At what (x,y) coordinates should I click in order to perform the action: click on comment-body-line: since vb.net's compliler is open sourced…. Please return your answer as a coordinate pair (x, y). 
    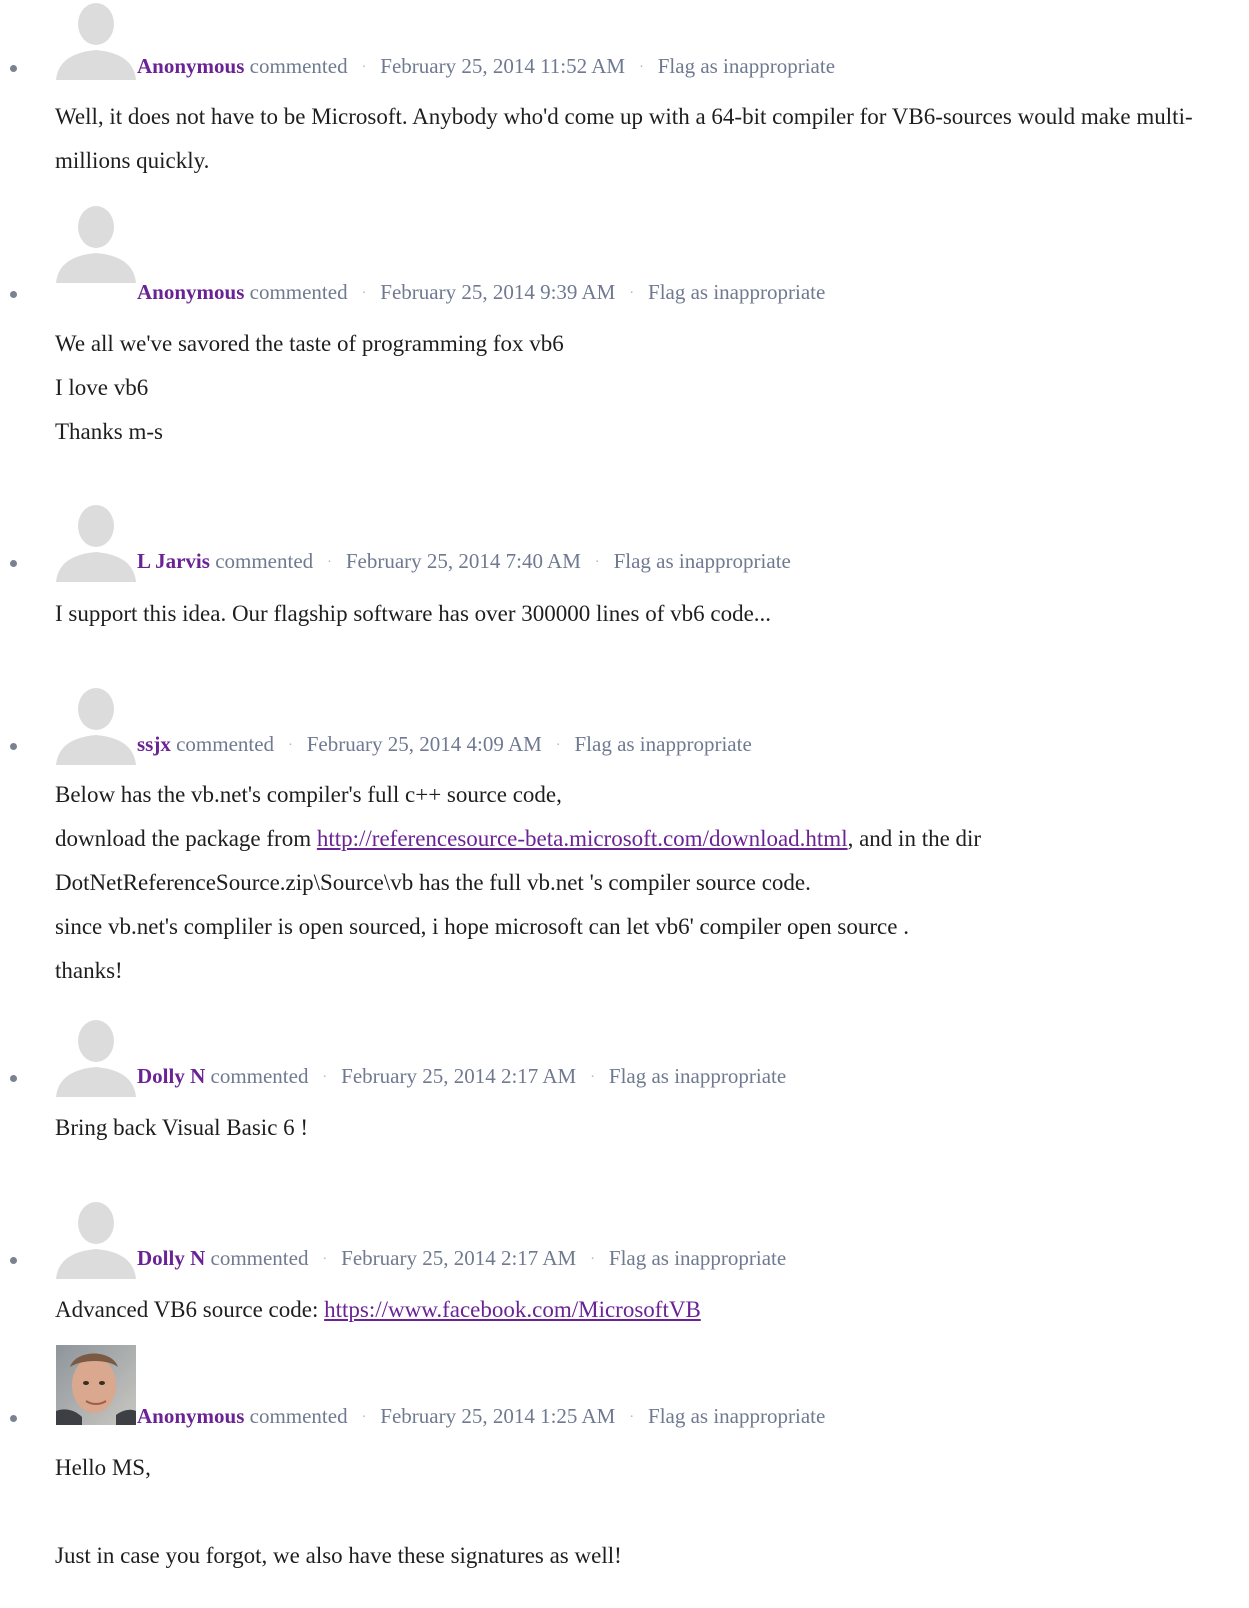
    Looking at the image, I should click on (482, 926).